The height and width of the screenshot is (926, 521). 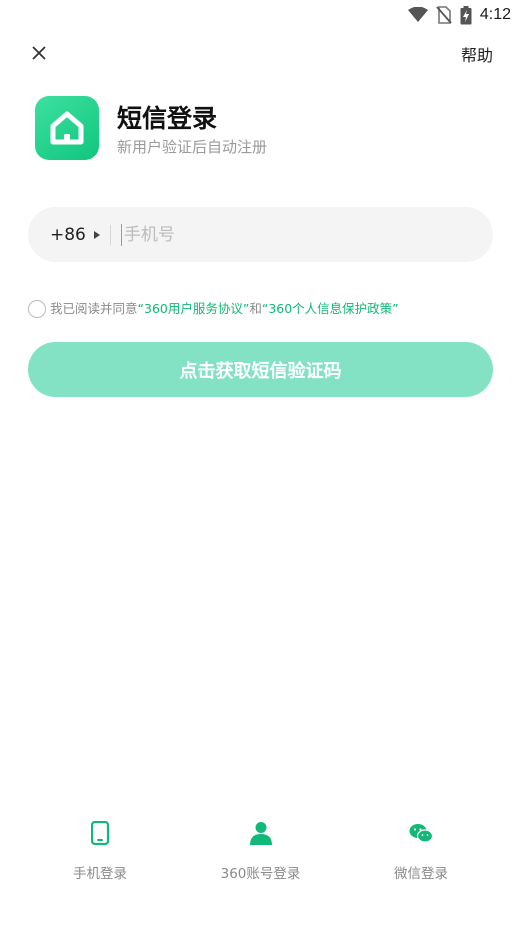 What do you see at coordinates (477, 54) in the screenshot?
I see `help-link: 帮助` at bounding box center [477, 54].